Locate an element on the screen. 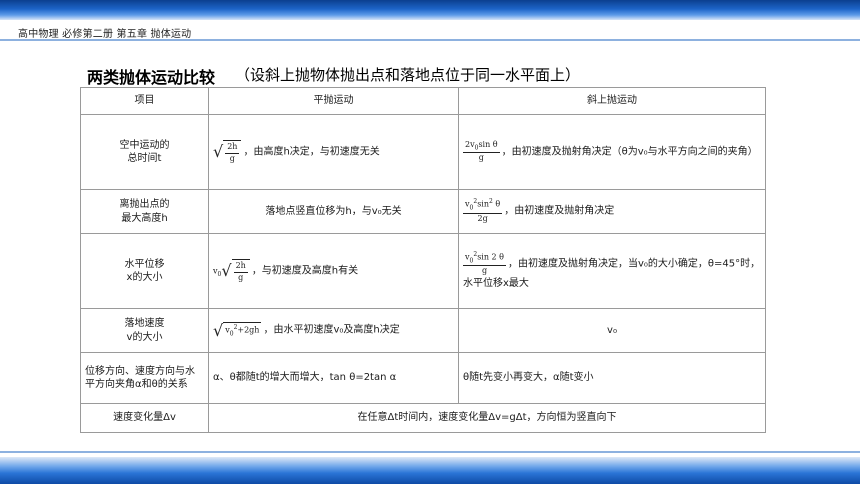  formula-v0sq-sin2-2g: v02sin2 θ 2g is located at coordinates (483, 210).